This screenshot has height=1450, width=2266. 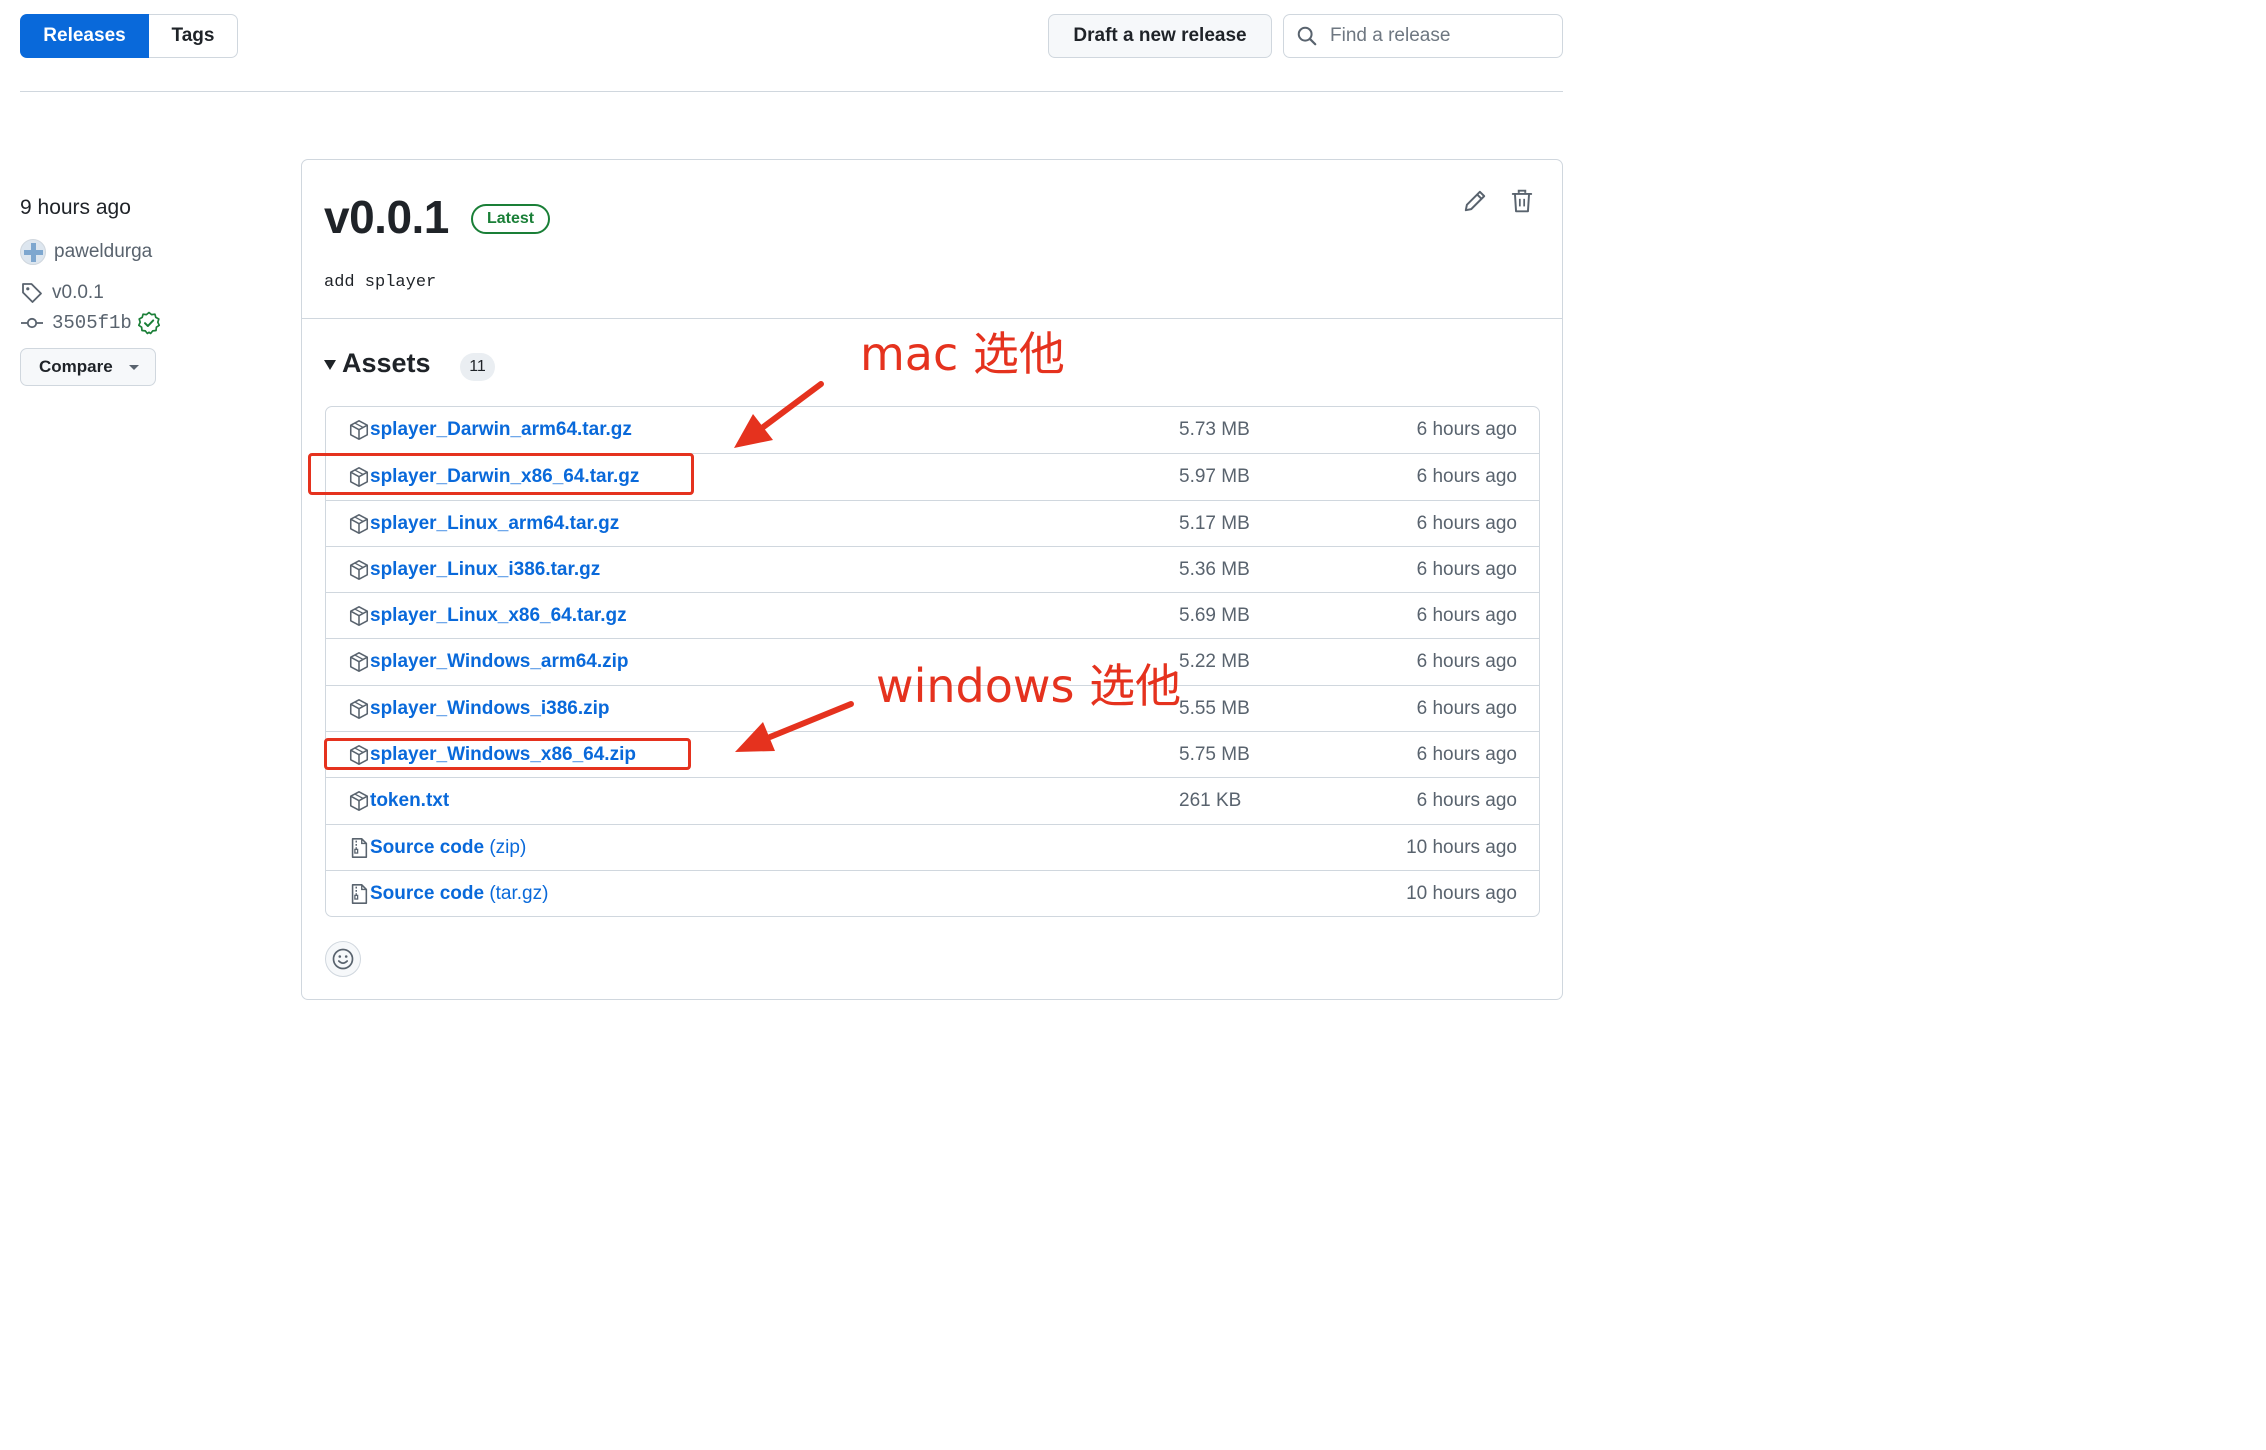 I want to click on release-search, so click(x=1423, y=36).